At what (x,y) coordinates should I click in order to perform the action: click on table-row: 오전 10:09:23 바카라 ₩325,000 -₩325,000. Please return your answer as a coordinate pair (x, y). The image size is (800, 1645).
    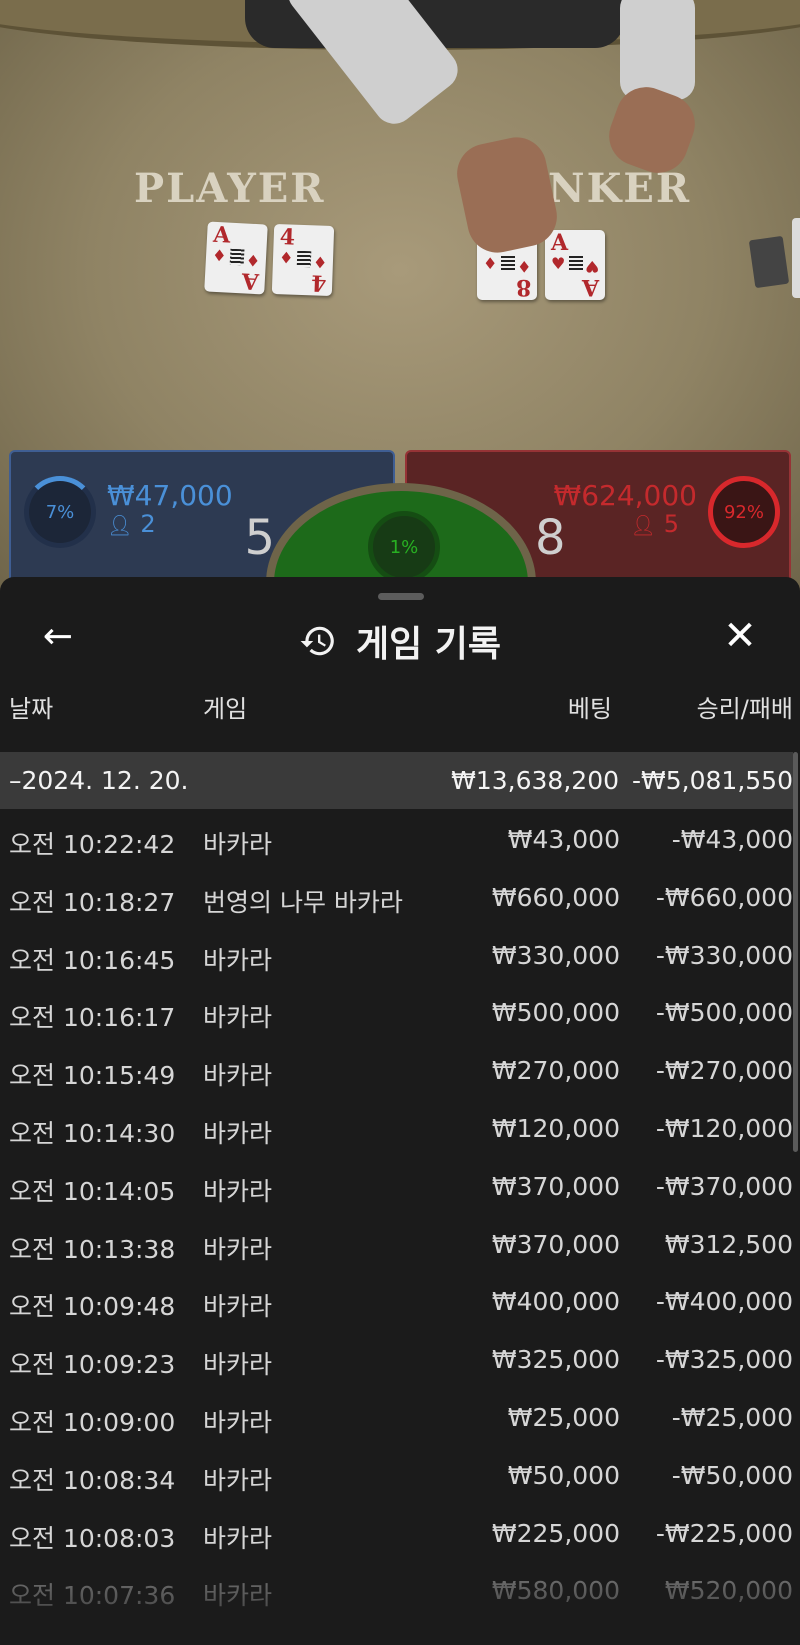
    Looking at the image, I should click on (400, 1358).